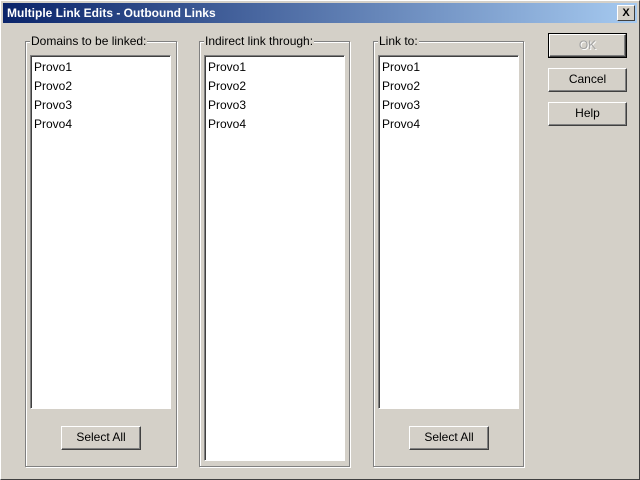 This screenshot has height=480, width=640. Describe the element at coordinates (587, 114) in the screenshot. I see `help-button: Help` at that location.